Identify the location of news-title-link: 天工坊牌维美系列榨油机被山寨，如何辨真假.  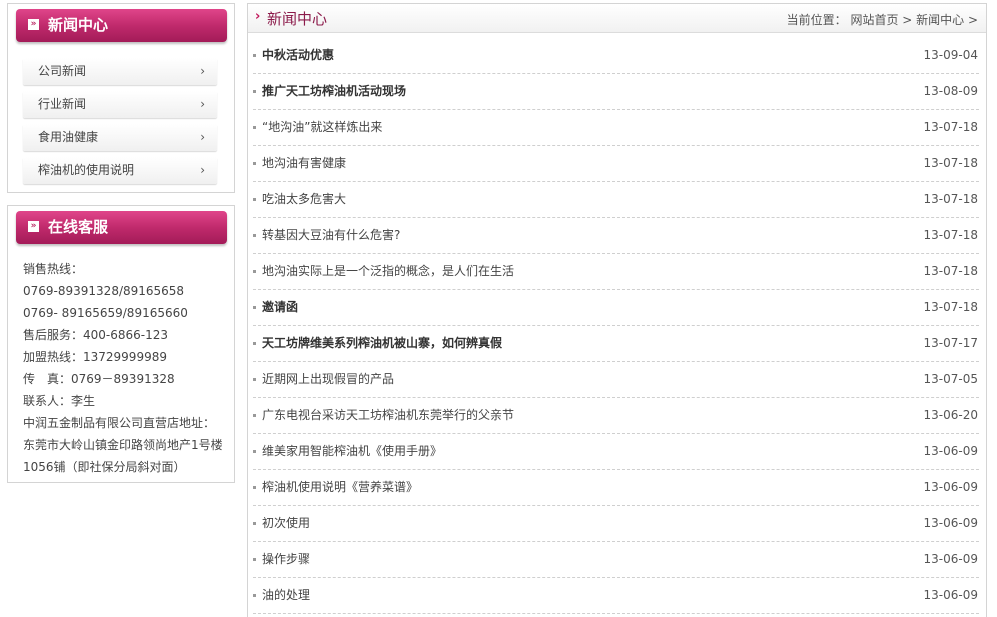
(382, 343).